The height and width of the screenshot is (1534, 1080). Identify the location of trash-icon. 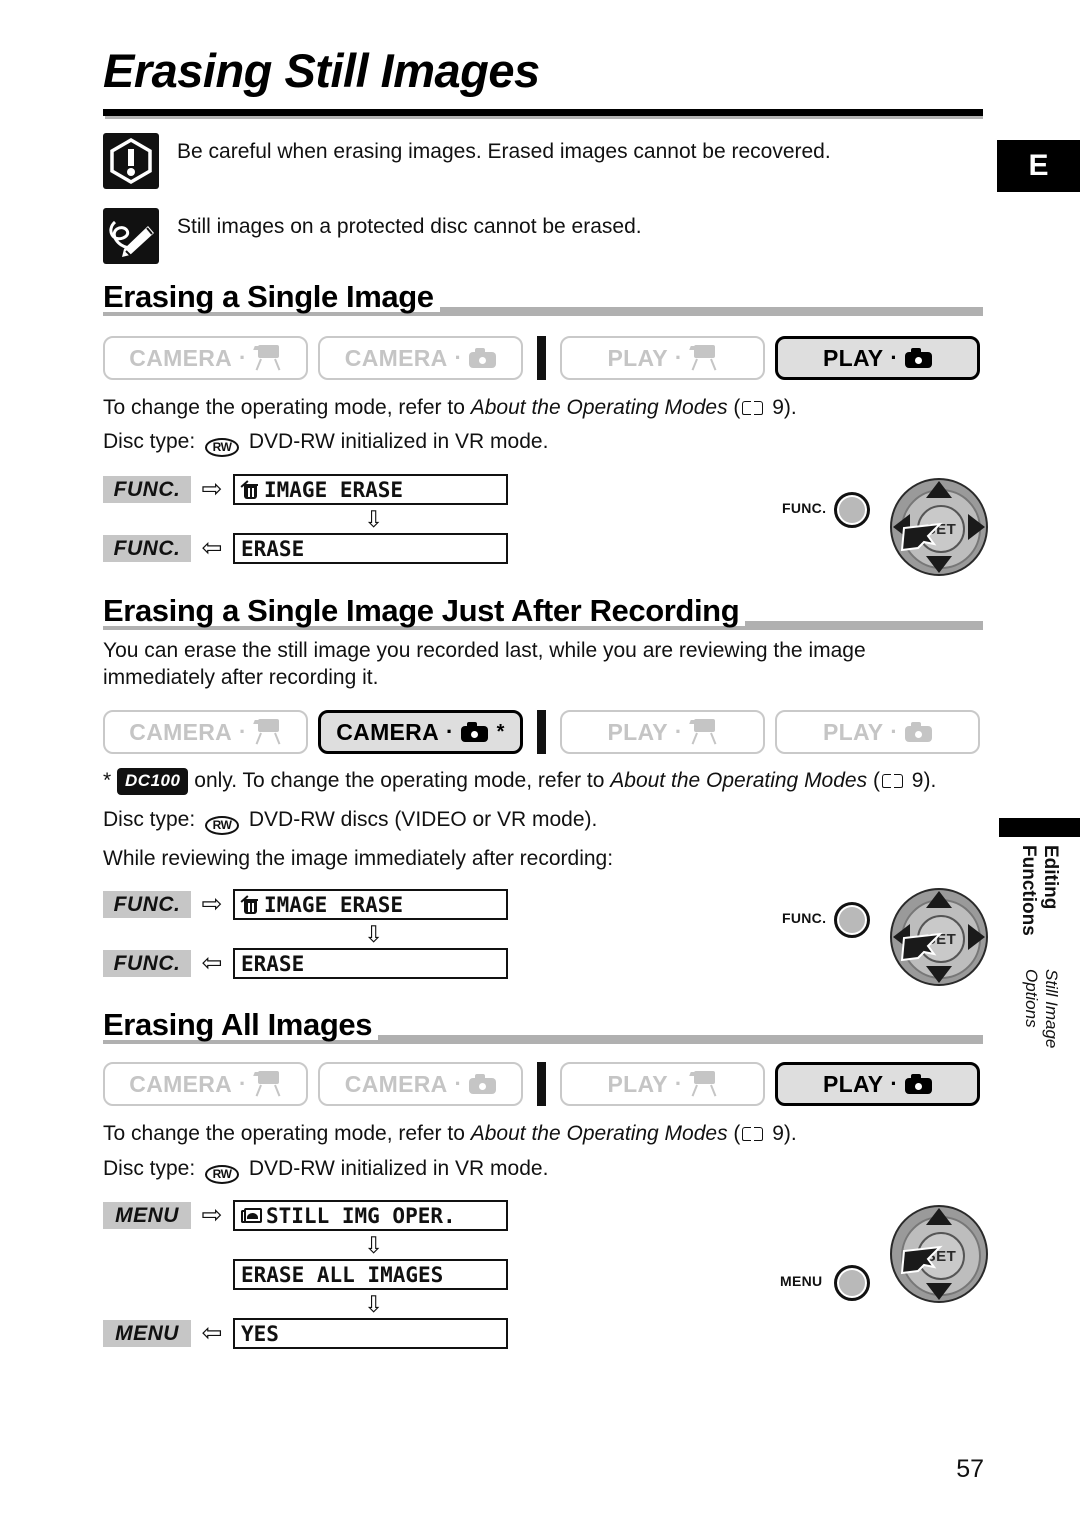
(250, 904).